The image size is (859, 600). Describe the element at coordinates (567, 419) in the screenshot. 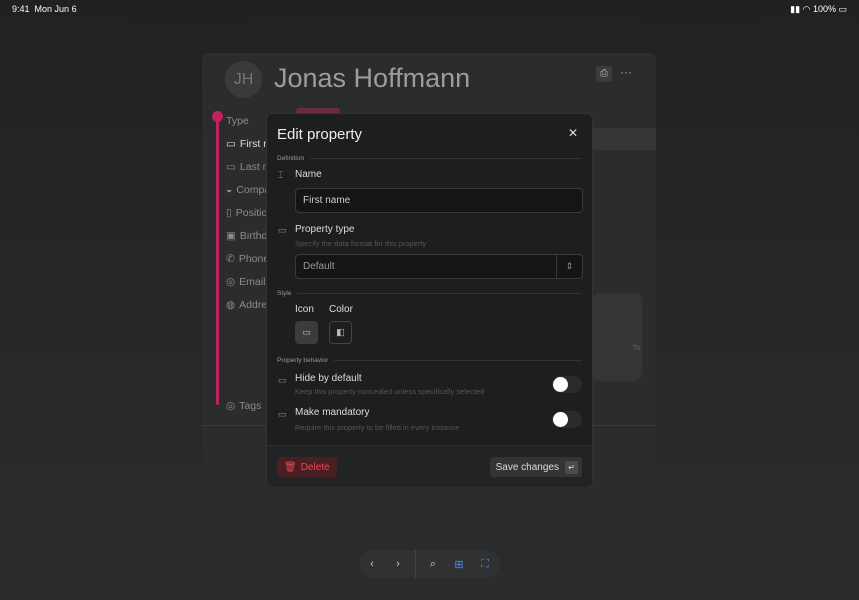

I see `mandatory-toggle` at that location.